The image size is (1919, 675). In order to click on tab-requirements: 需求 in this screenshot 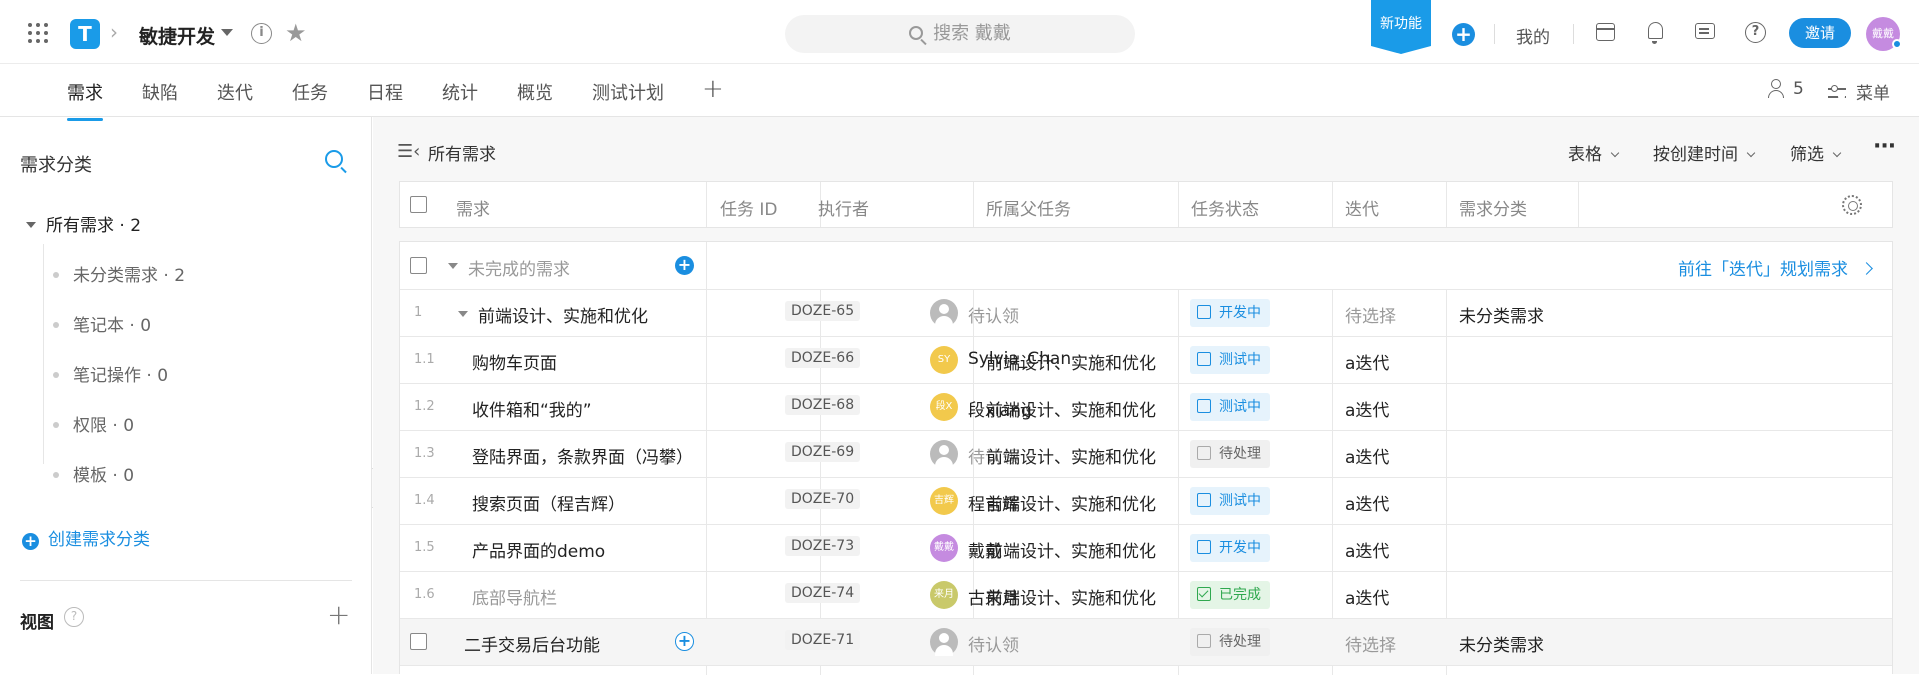, I will do `click(85, 100)`.